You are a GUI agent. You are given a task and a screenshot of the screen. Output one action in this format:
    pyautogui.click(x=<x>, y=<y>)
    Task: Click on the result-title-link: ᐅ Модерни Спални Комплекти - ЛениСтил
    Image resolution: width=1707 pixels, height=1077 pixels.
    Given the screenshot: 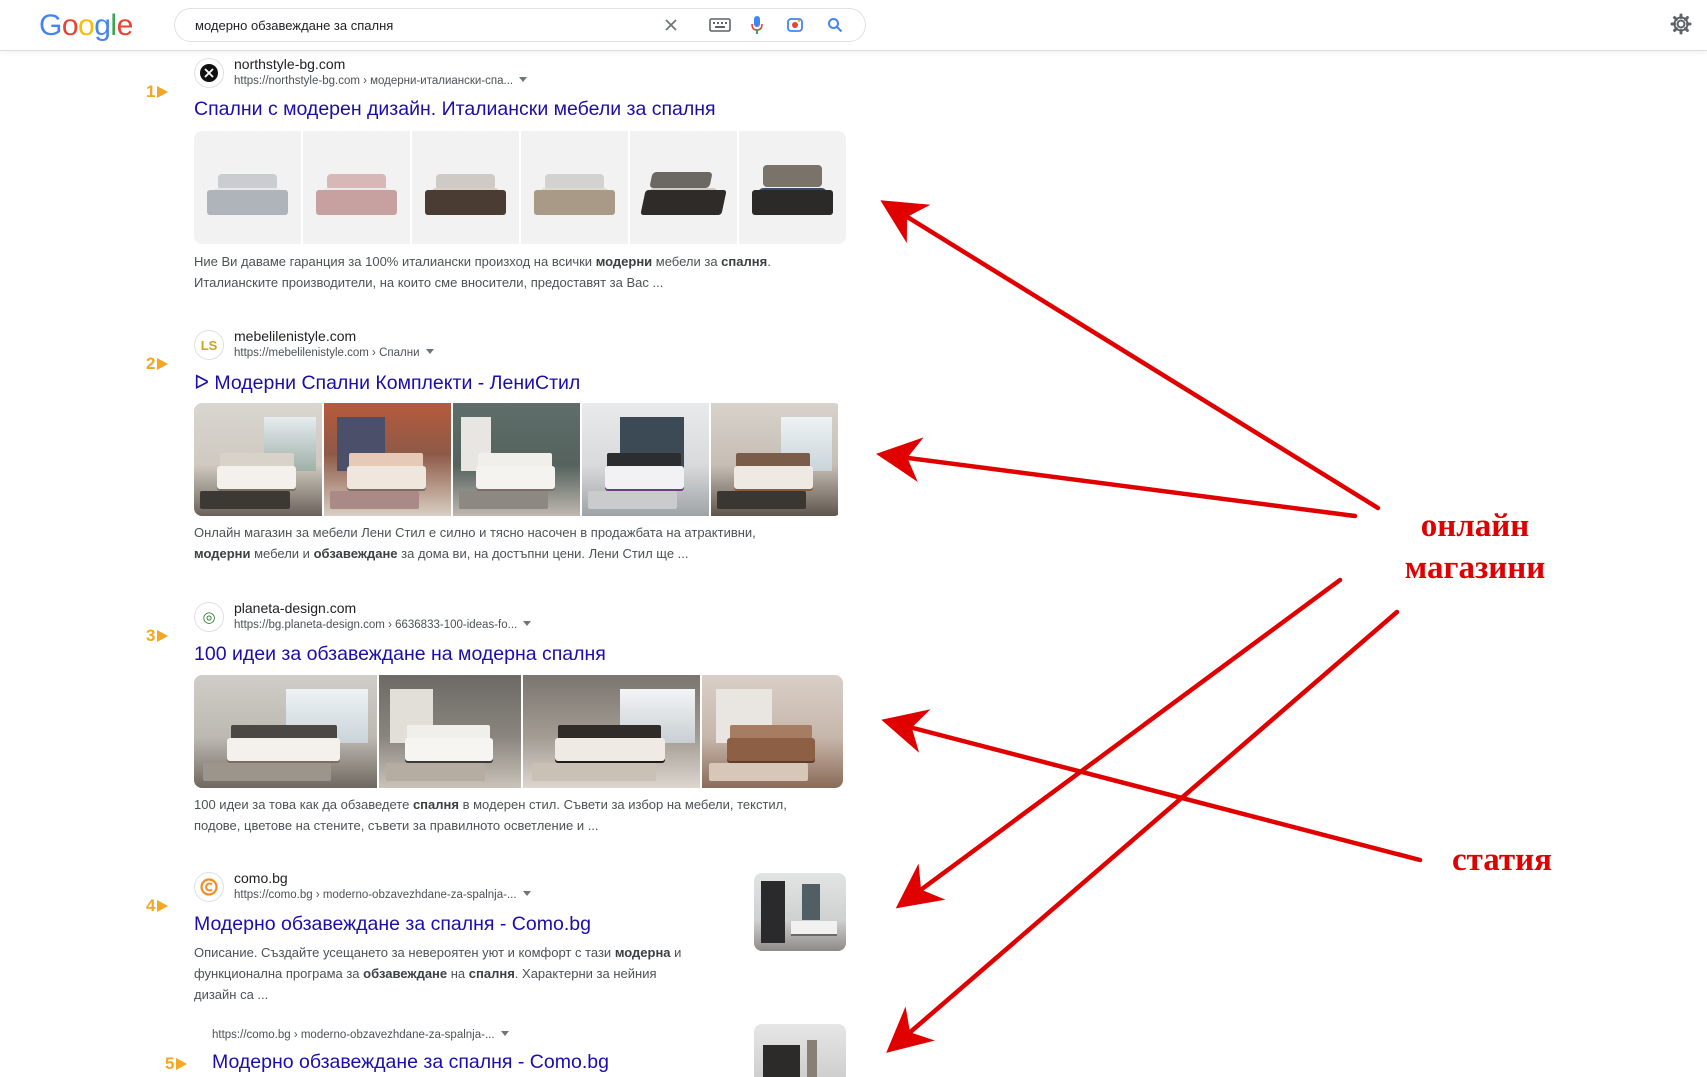 What is the action you would take?
    pyautogui.click(x=387, y=383)
    